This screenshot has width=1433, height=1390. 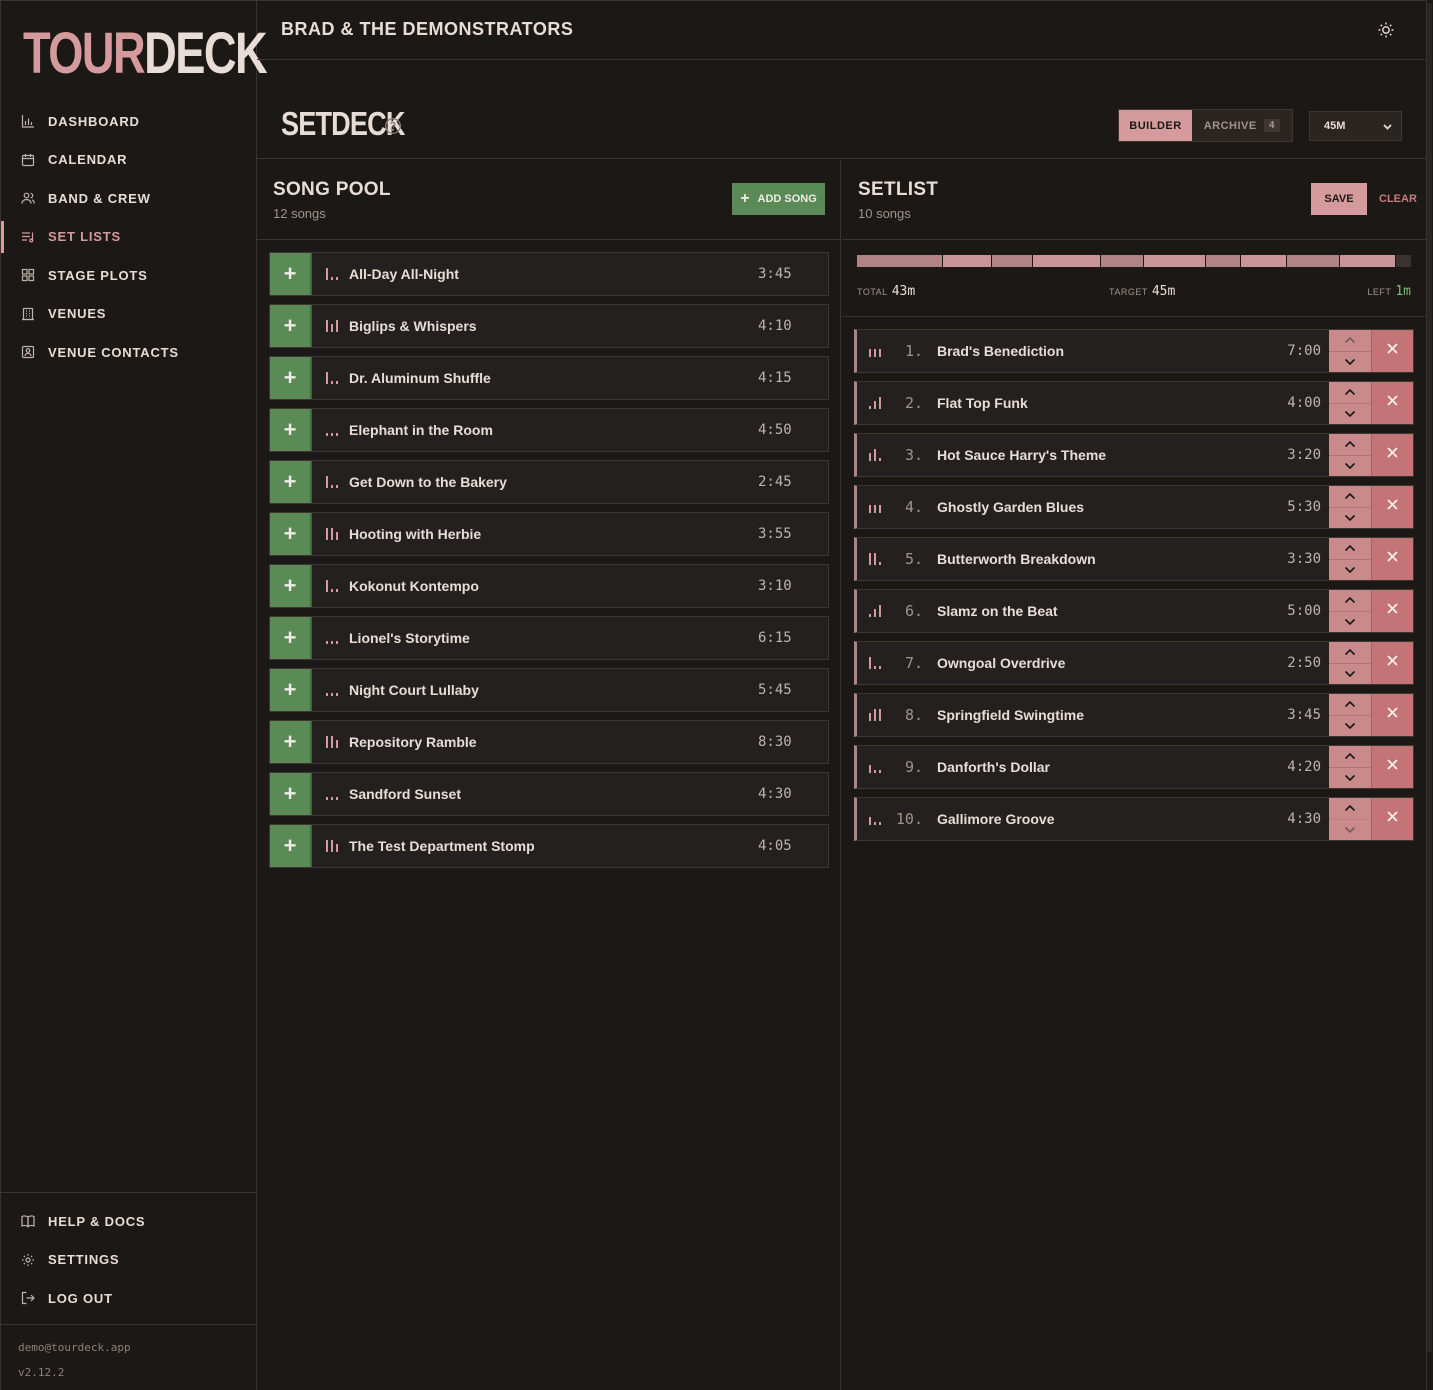 I want to click on song-pool-row: + Night Court Lullaby 5:45, so click(x=549, y=690).